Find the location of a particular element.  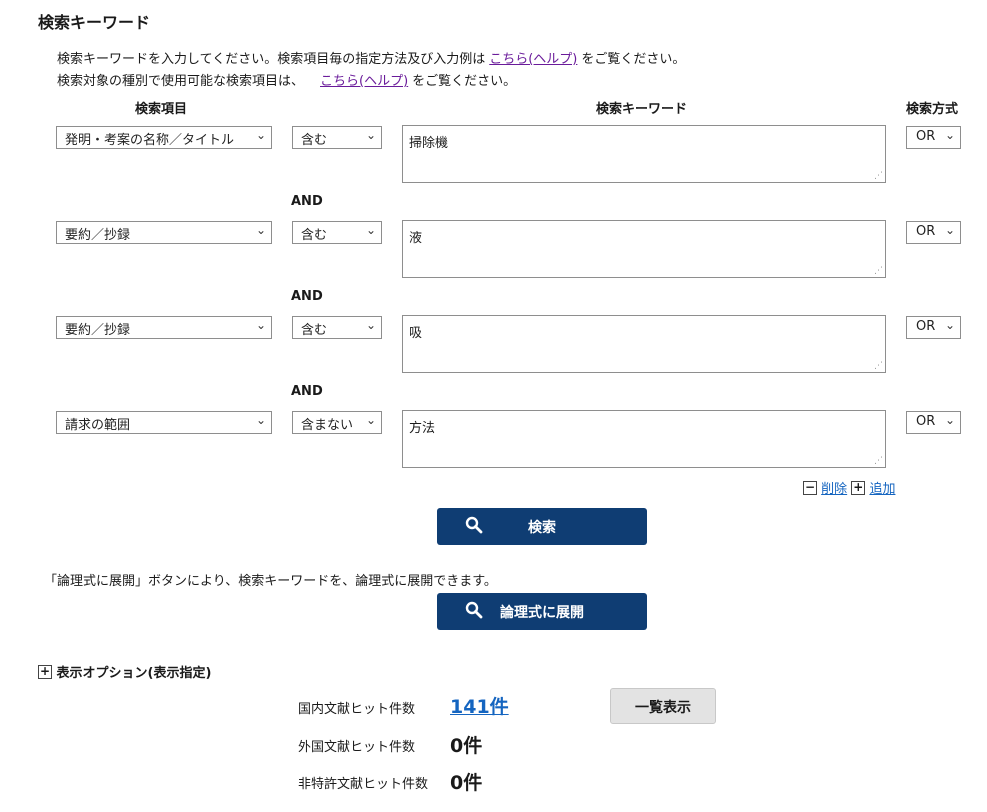

condition-select-row-2: 含む ⌄ is located at coordinates (337, 232).